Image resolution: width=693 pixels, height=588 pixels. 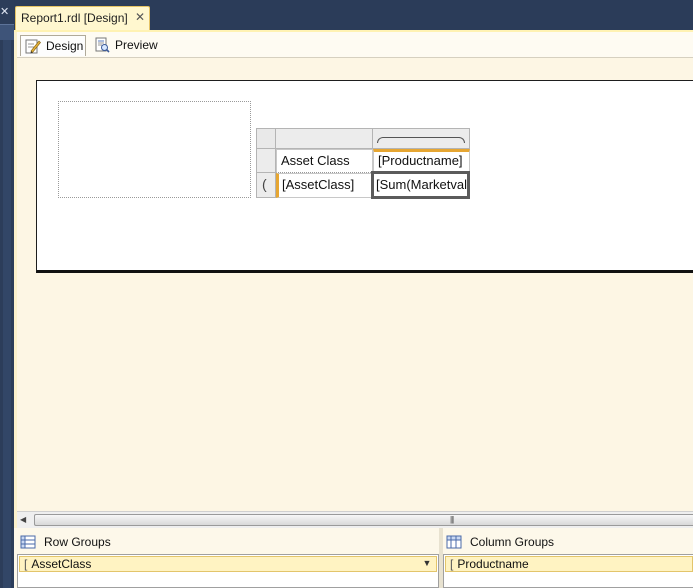 I want to click on preview-report-icon, so click(x=102, y=45).